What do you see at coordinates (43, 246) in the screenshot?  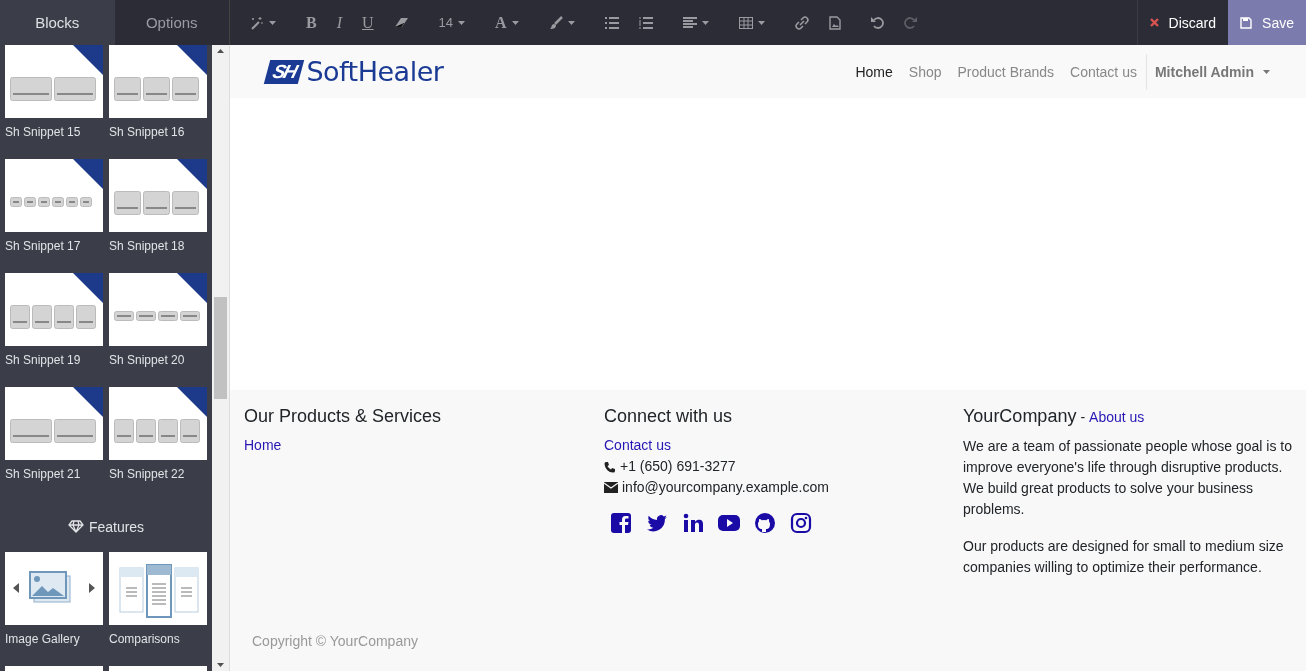 I see `snippet-label: Sh Snippet 17` at bounding box center [43, 246].